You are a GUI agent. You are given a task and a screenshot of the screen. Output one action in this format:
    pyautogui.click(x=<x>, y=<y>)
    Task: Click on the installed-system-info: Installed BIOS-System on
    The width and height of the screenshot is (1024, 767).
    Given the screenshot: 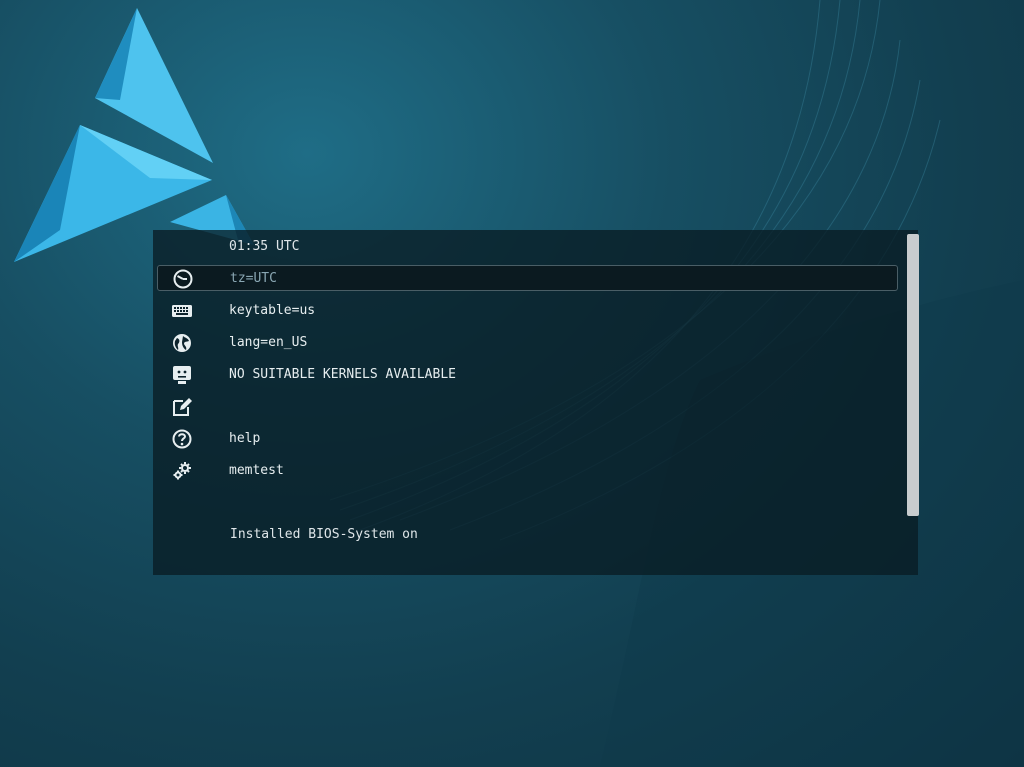 What is the action you would take?
    pyautogui.click(x=324, y=534)
    